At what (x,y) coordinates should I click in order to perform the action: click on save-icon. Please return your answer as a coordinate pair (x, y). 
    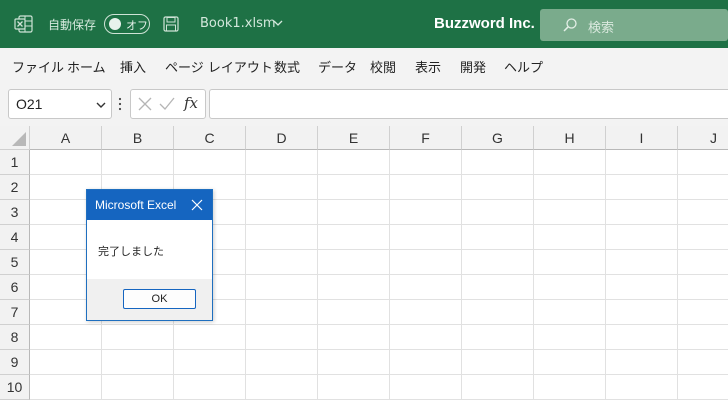
    Looking at the image, I should click on (171, 24).